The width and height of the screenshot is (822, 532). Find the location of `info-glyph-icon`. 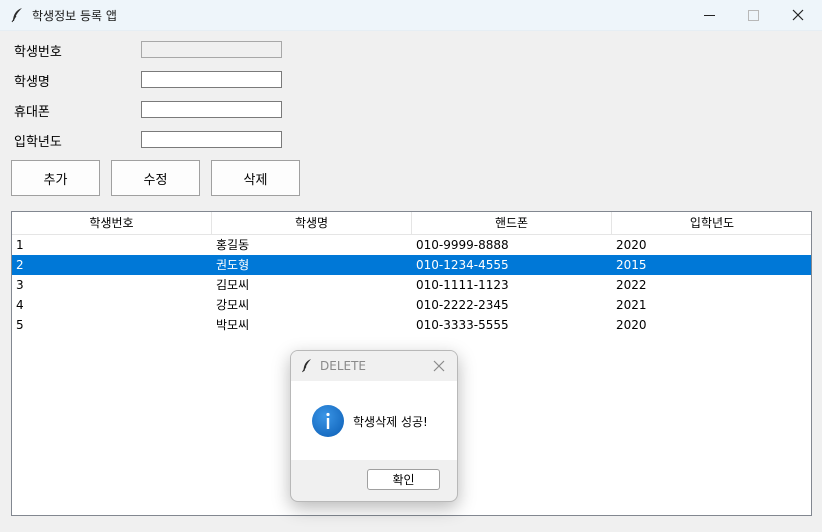

info-glyph-icon is located at coordinates (328, 420).